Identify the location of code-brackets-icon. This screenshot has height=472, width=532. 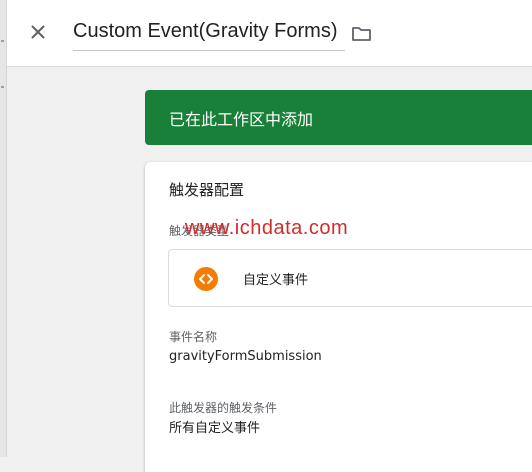
(206, 279).